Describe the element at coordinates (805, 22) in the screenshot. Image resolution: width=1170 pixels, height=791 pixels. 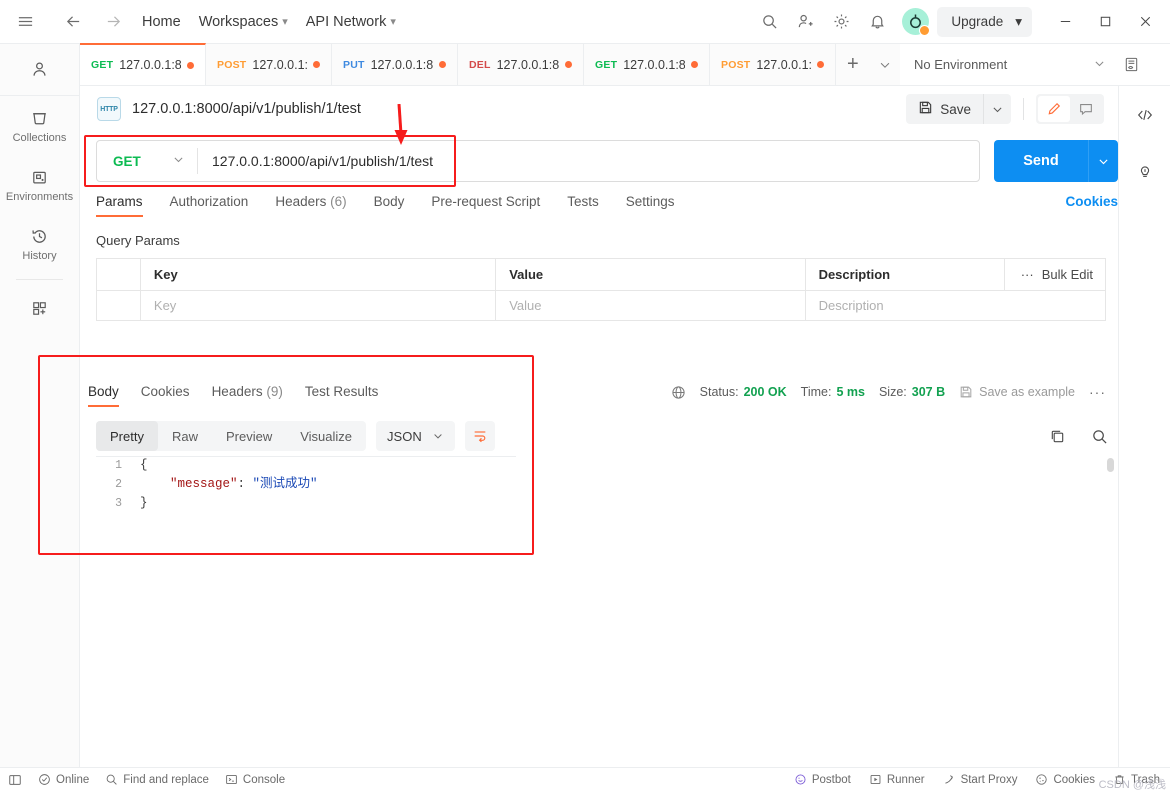
I see `user-plus-icon` at that location.